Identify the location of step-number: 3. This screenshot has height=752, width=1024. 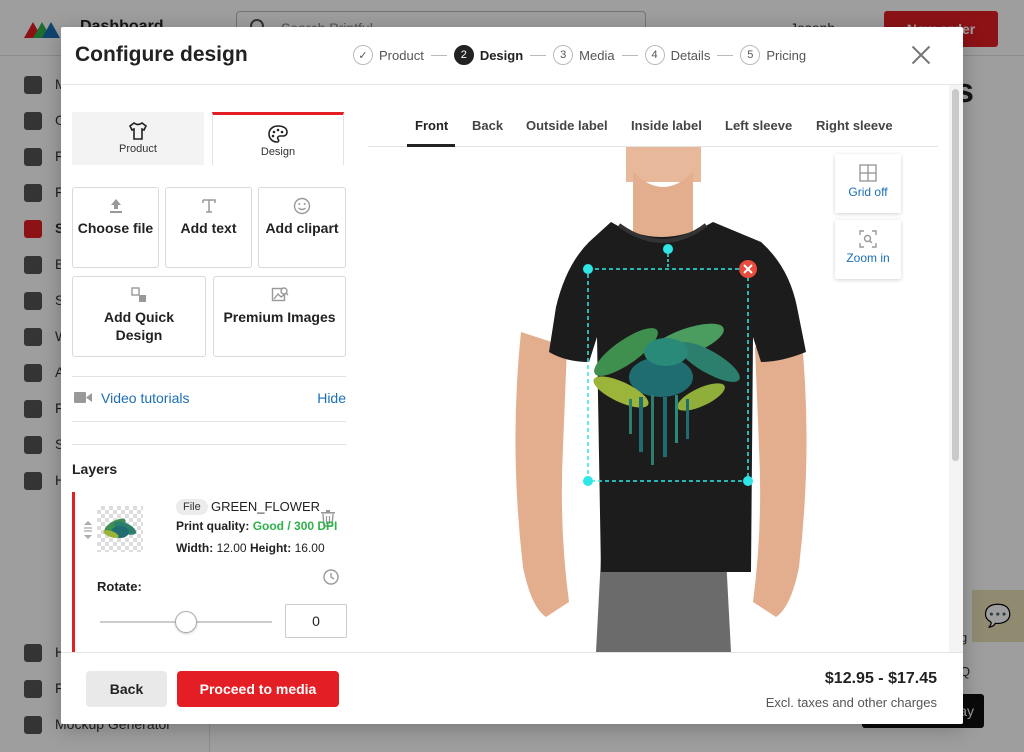
(563, 55).